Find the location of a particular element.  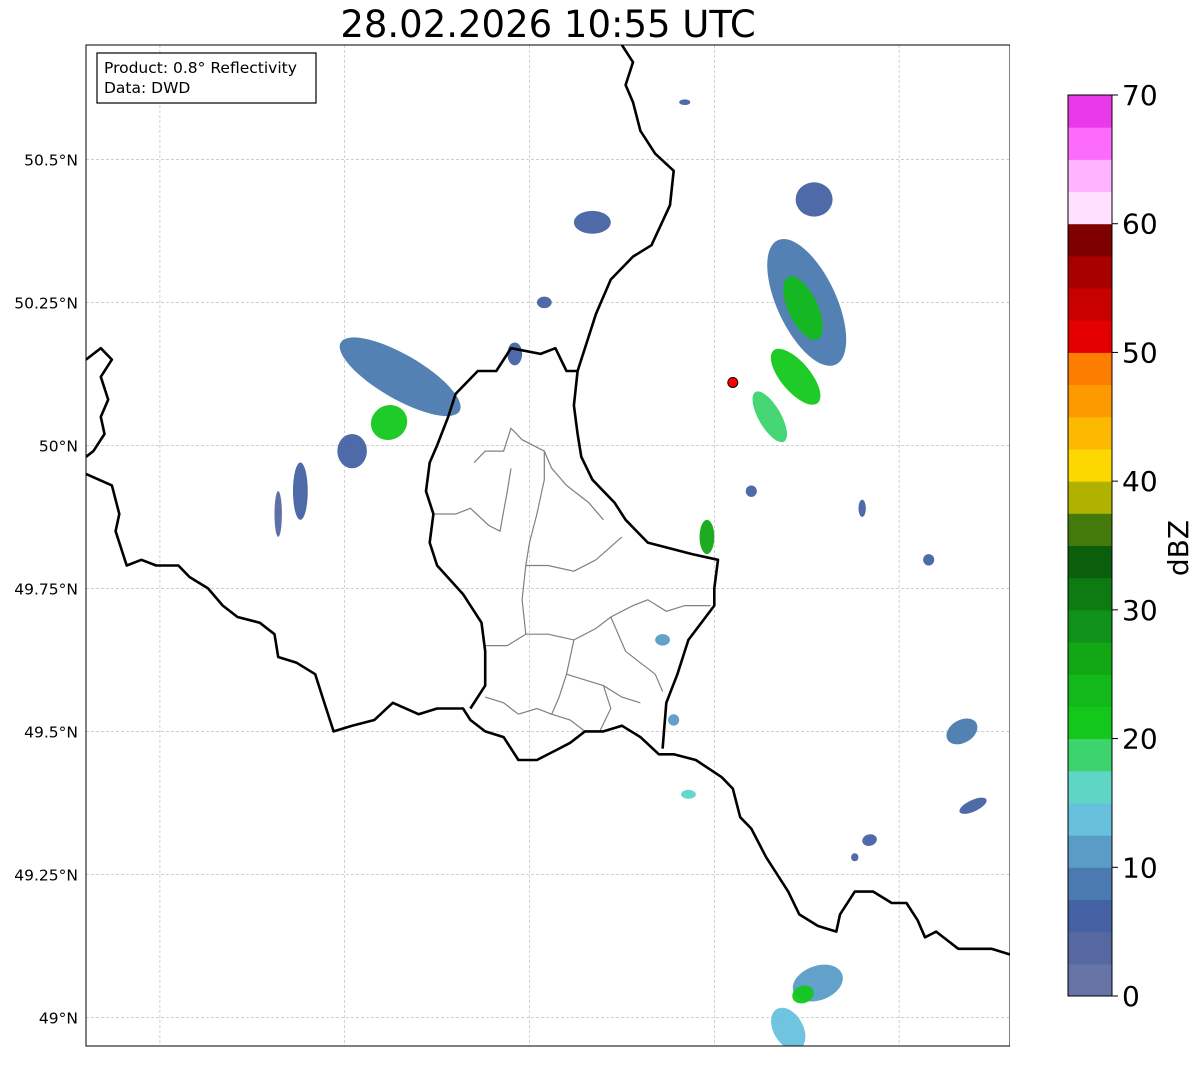

info-data-source: Data: DWD is located at coordinates (147, 88).